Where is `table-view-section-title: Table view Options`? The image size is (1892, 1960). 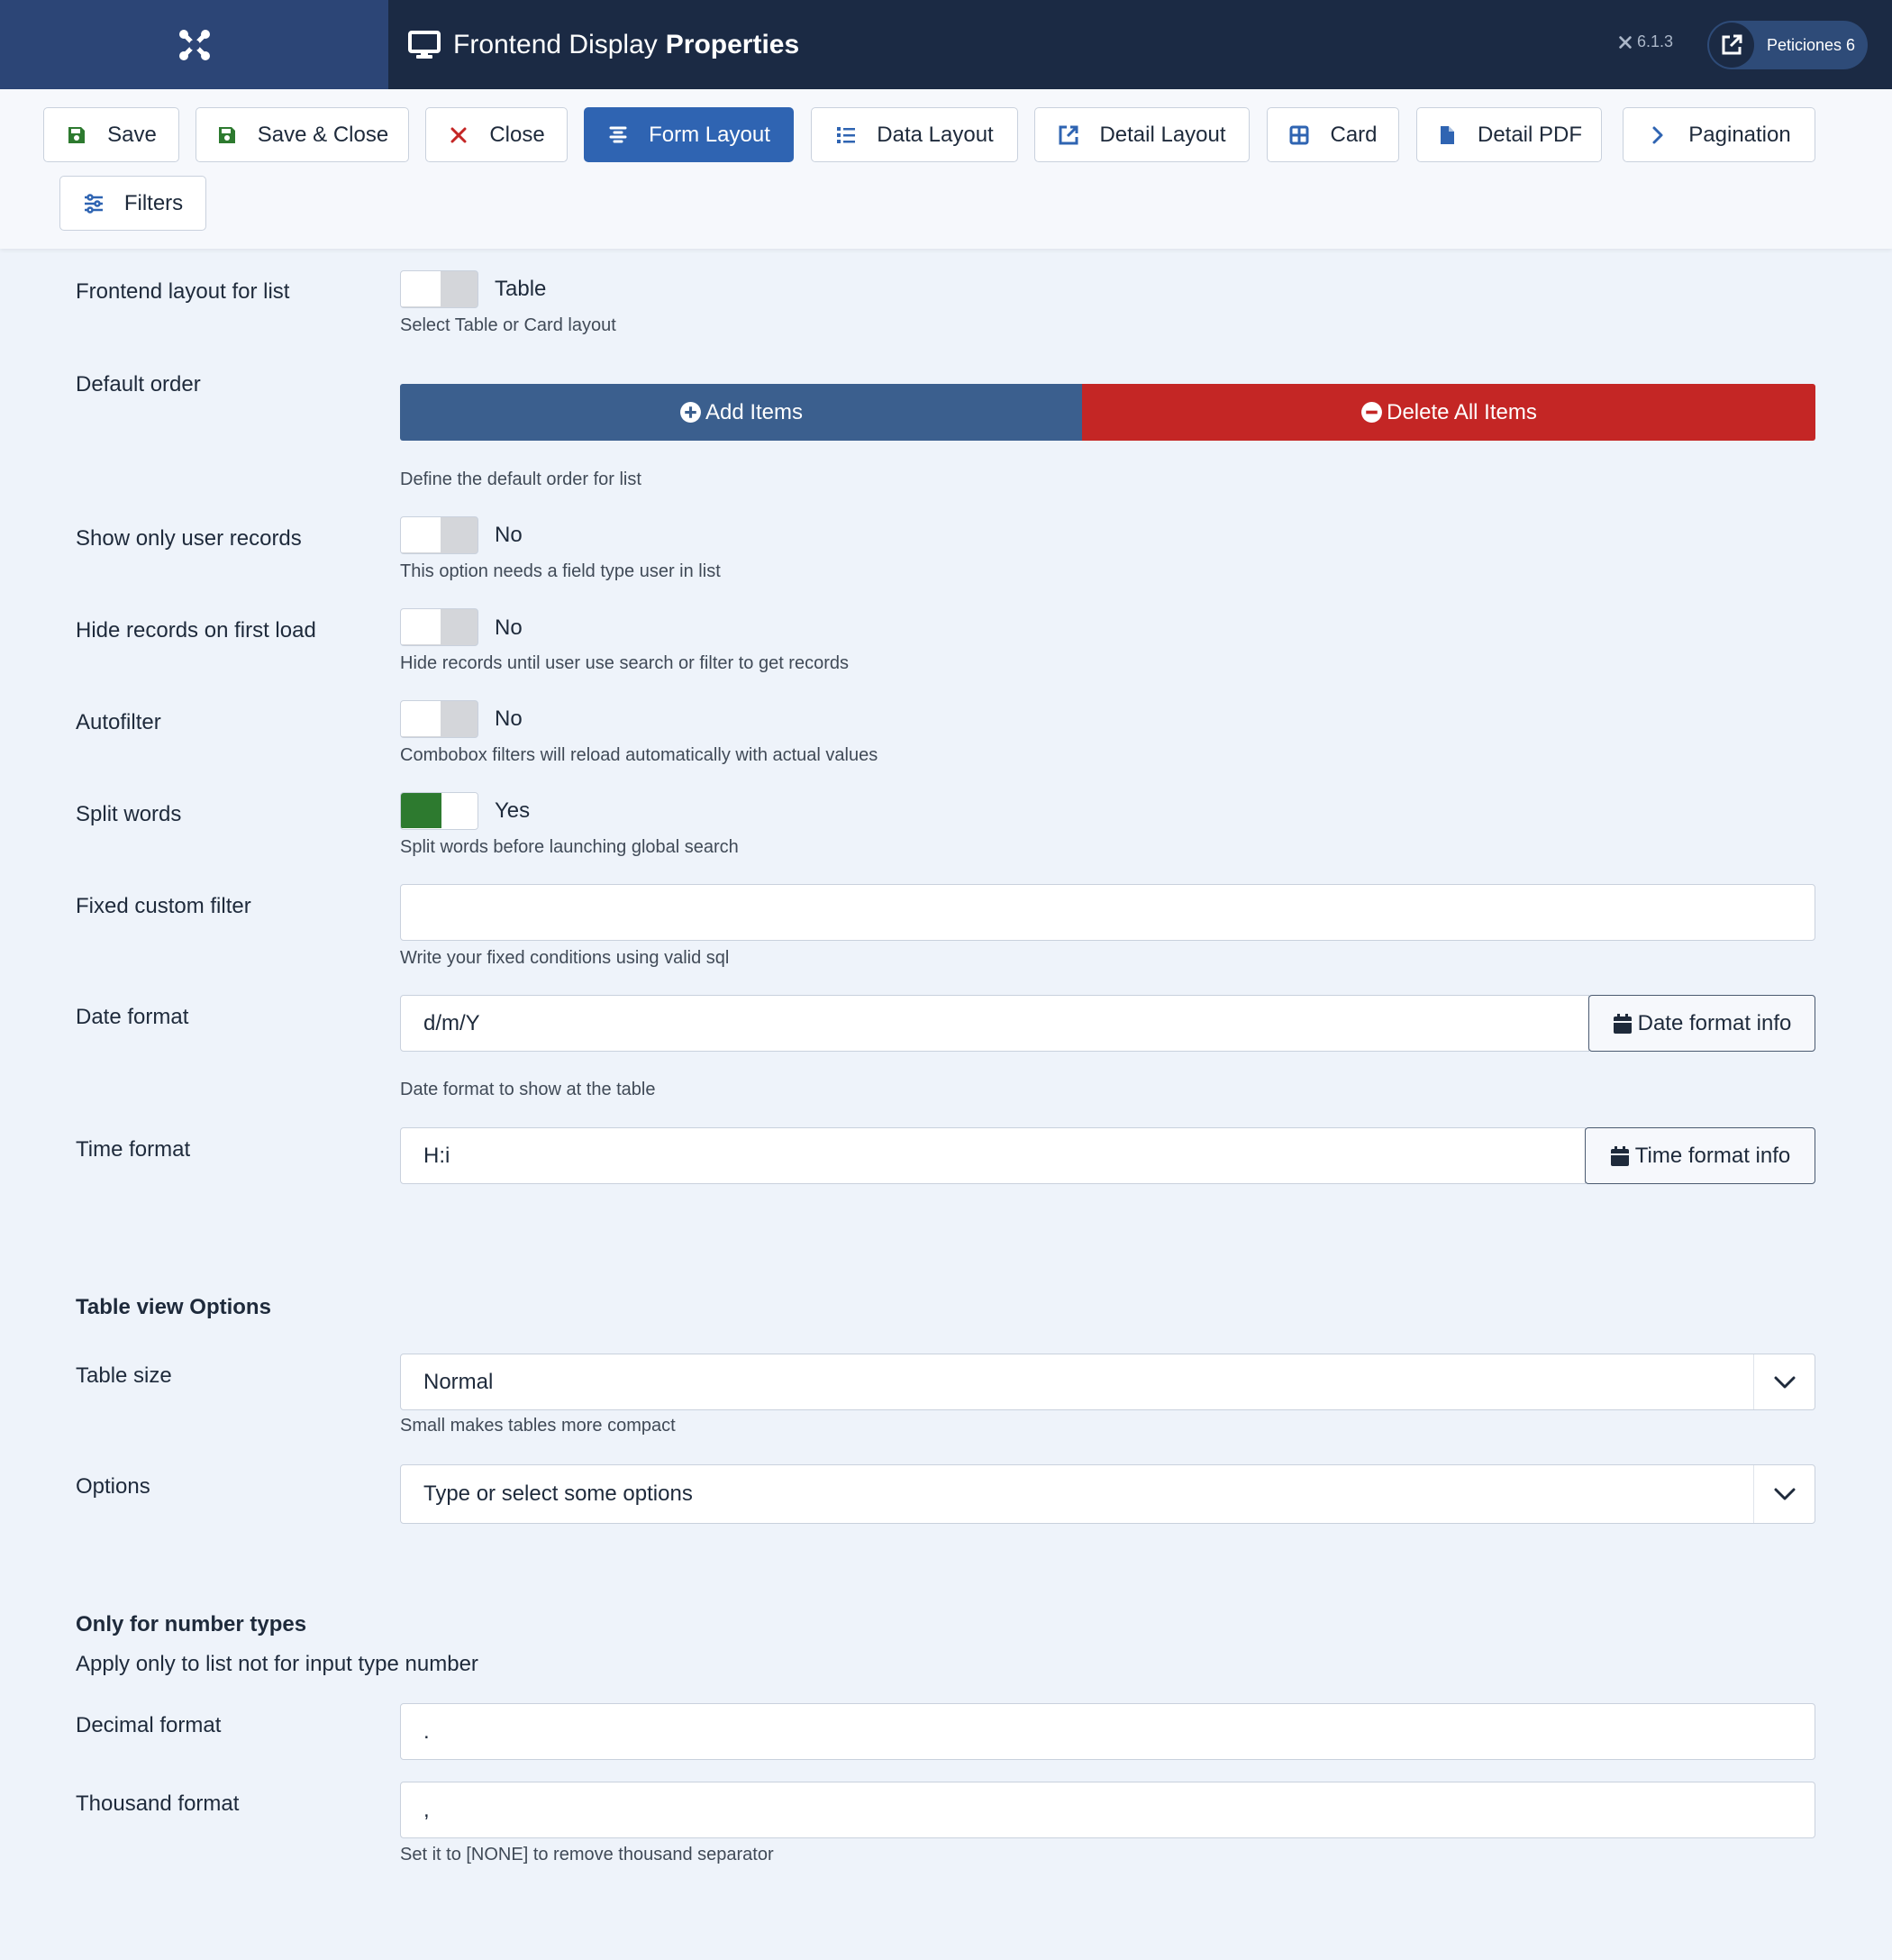 table-view-section-title: Table view Options is located at coordinates (173, 1307).